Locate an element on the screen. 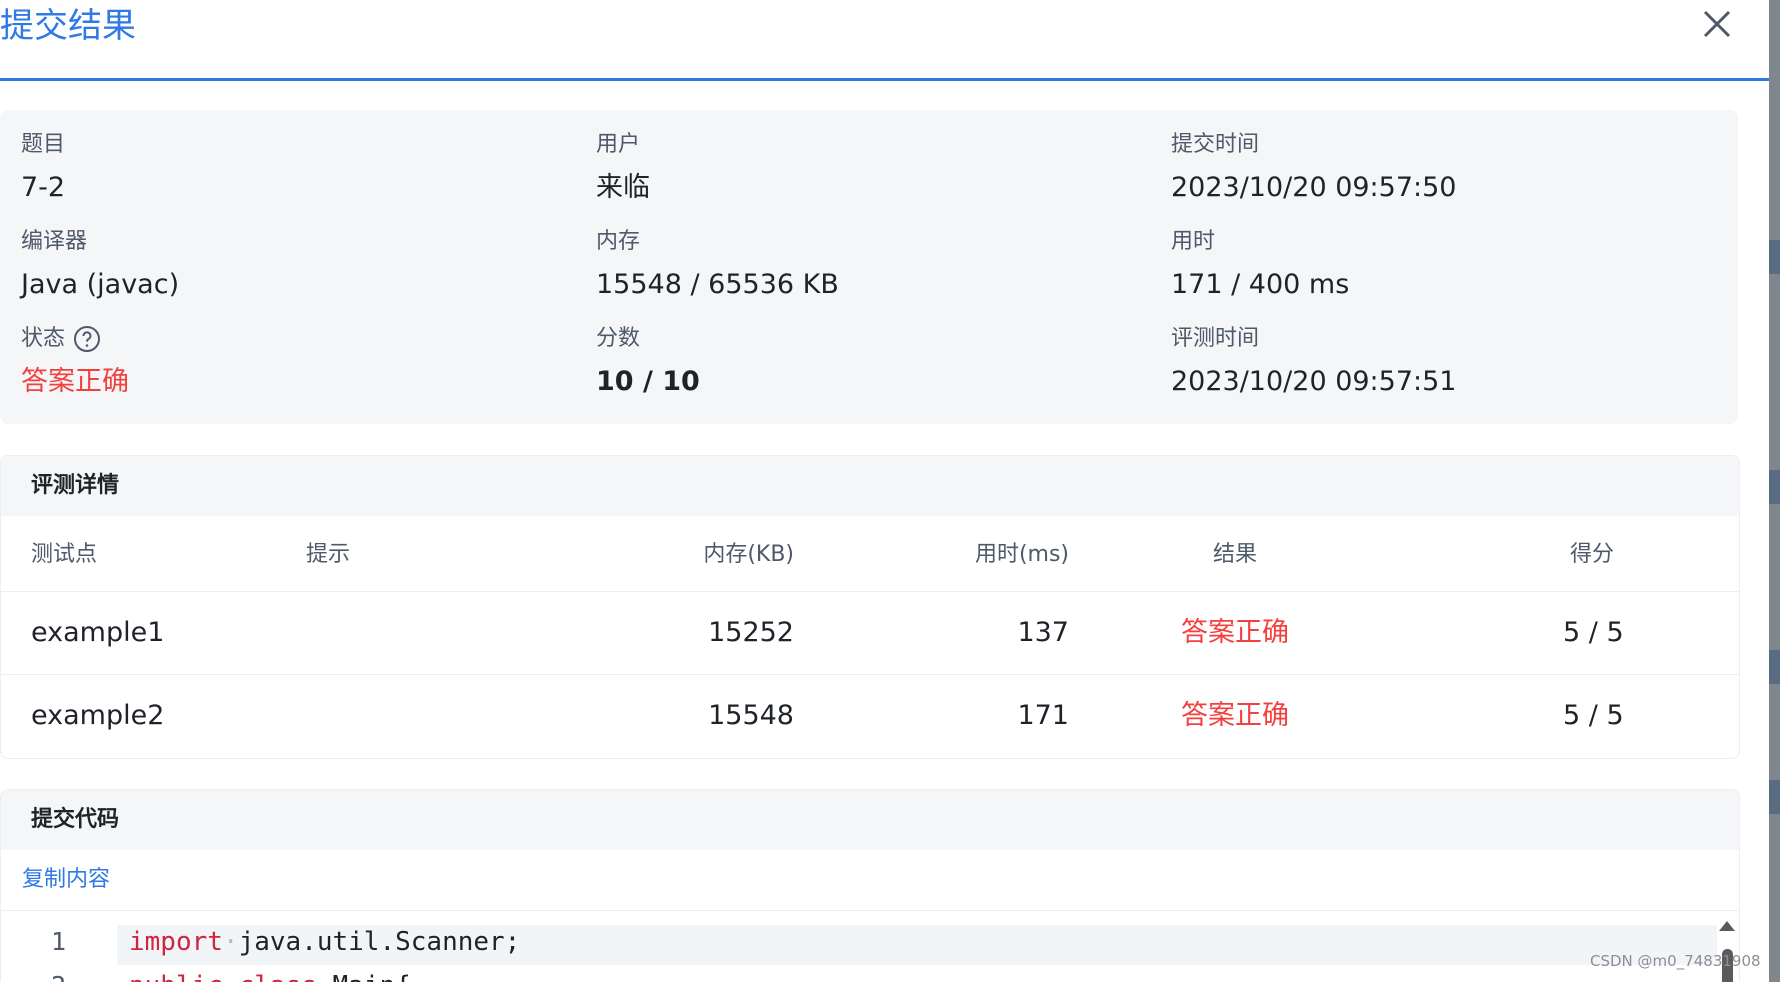 The image size is (1780, 982). row-memory: 15252 is located at coordinates (751, 632).